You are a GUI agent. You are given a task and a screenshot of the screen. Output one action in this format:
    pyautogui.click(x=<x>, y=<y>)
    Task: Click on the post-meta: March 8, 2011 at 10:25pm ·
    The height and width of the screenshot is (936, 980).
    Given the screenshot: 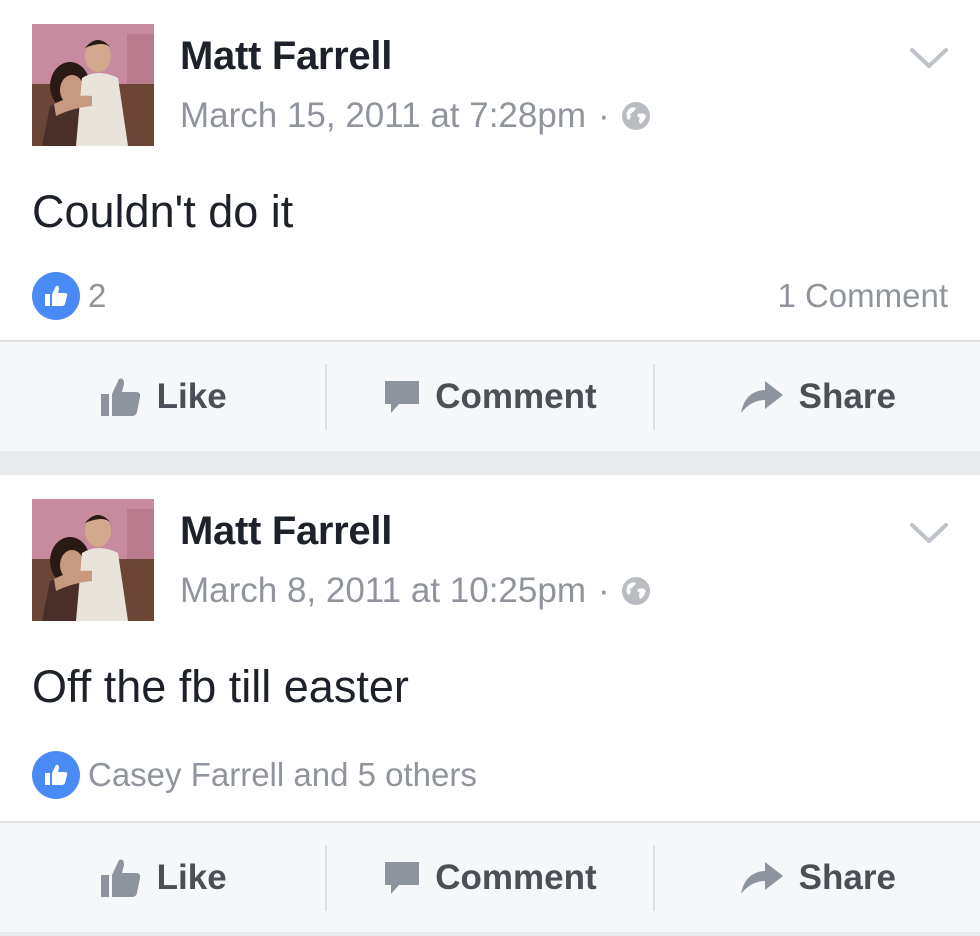 What is the action you would take?
    pyautogui.click(x=416, y=591)
    